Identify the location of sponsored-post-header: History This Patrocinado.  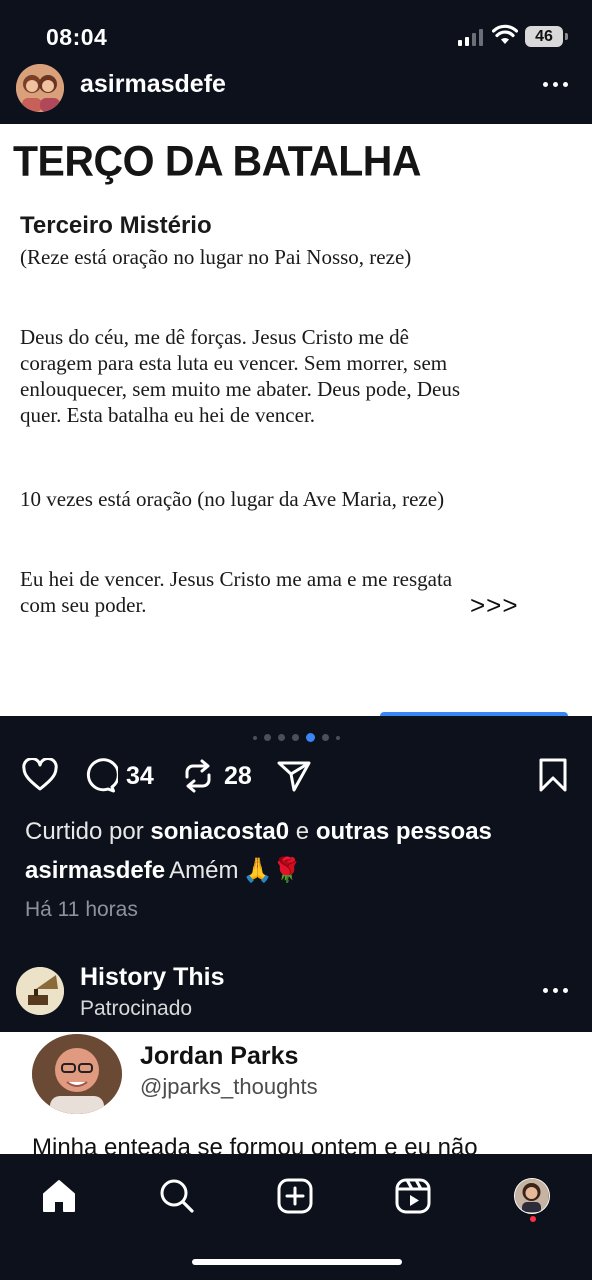
(296, 992).